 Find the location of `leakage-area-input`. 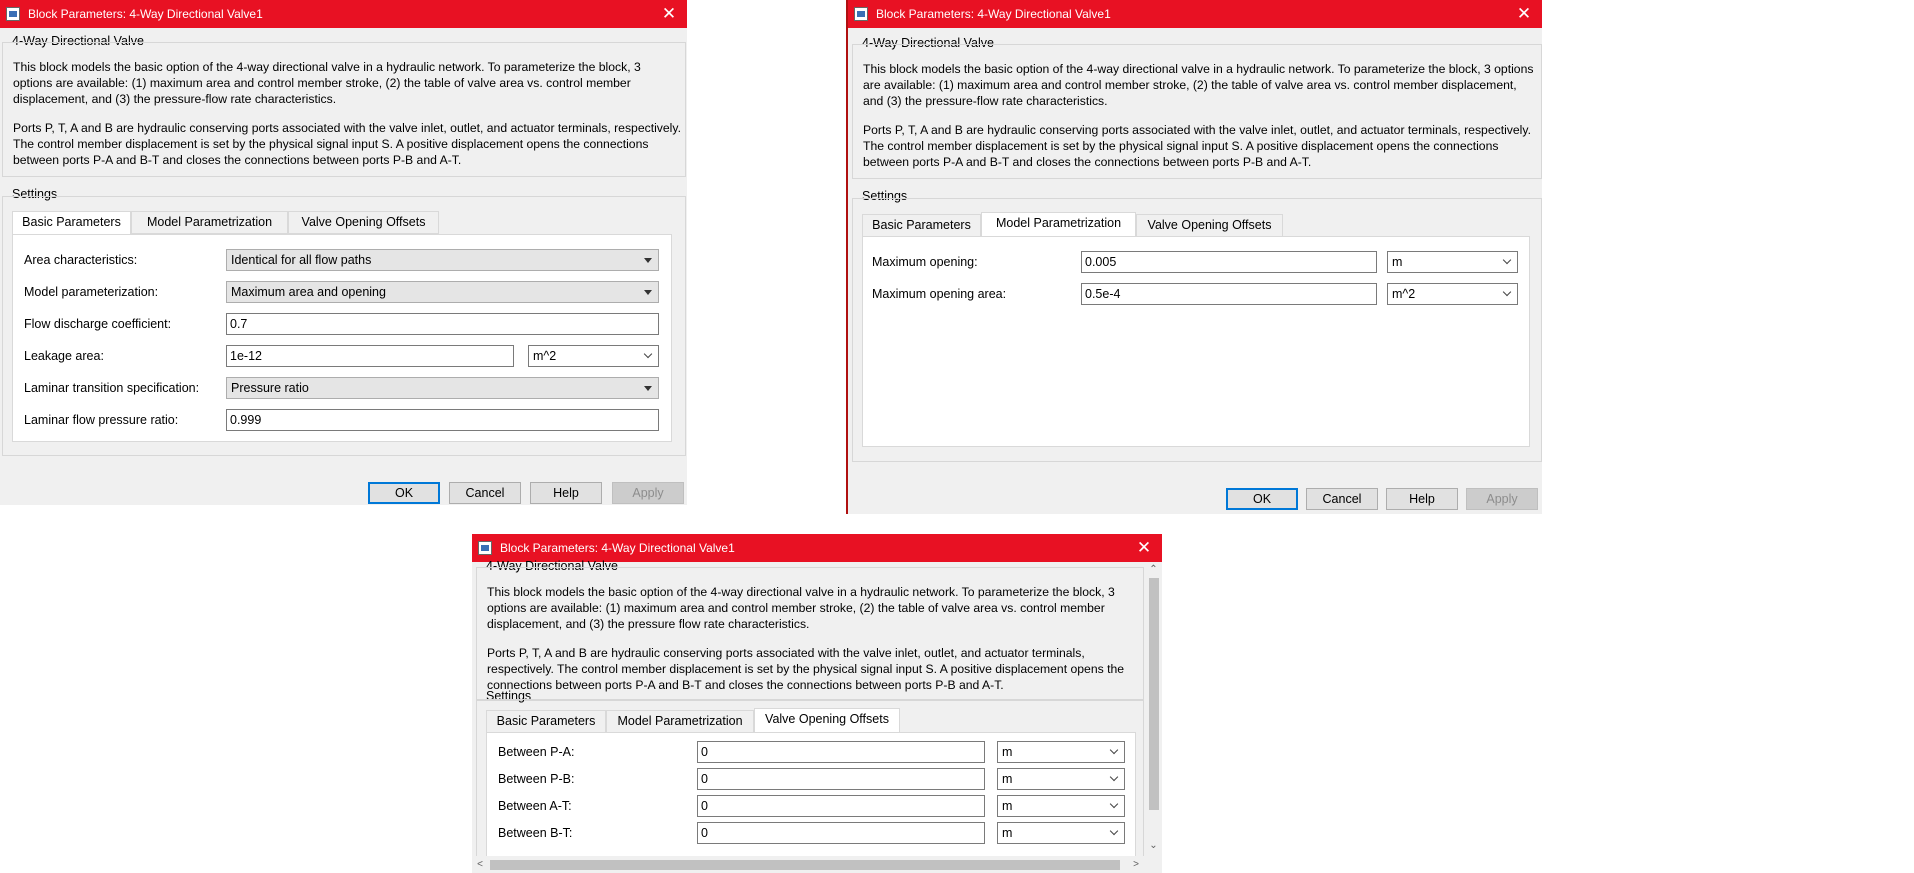

leakage-area-input is located at coordinates (370, 356).